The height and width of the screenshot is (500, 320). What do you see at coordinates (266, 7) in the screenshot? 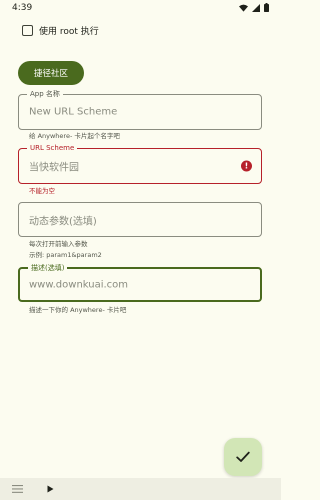
I see `battery-icon` at bounding box center [266, 7].